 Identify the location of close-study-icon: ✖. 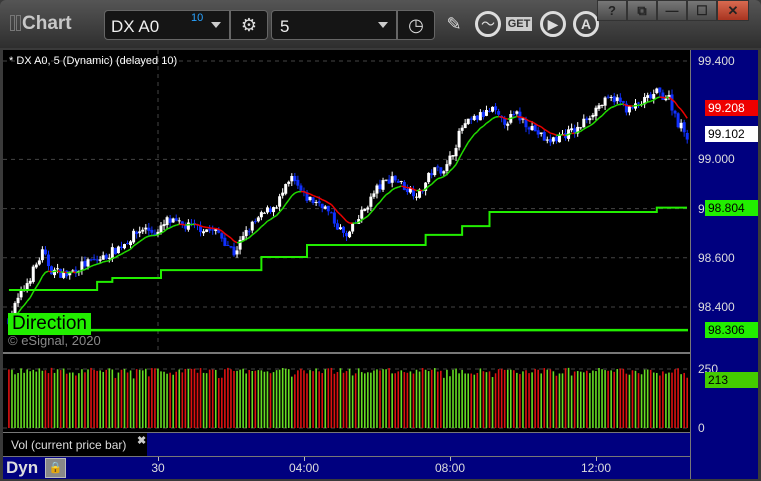
(141, 440).